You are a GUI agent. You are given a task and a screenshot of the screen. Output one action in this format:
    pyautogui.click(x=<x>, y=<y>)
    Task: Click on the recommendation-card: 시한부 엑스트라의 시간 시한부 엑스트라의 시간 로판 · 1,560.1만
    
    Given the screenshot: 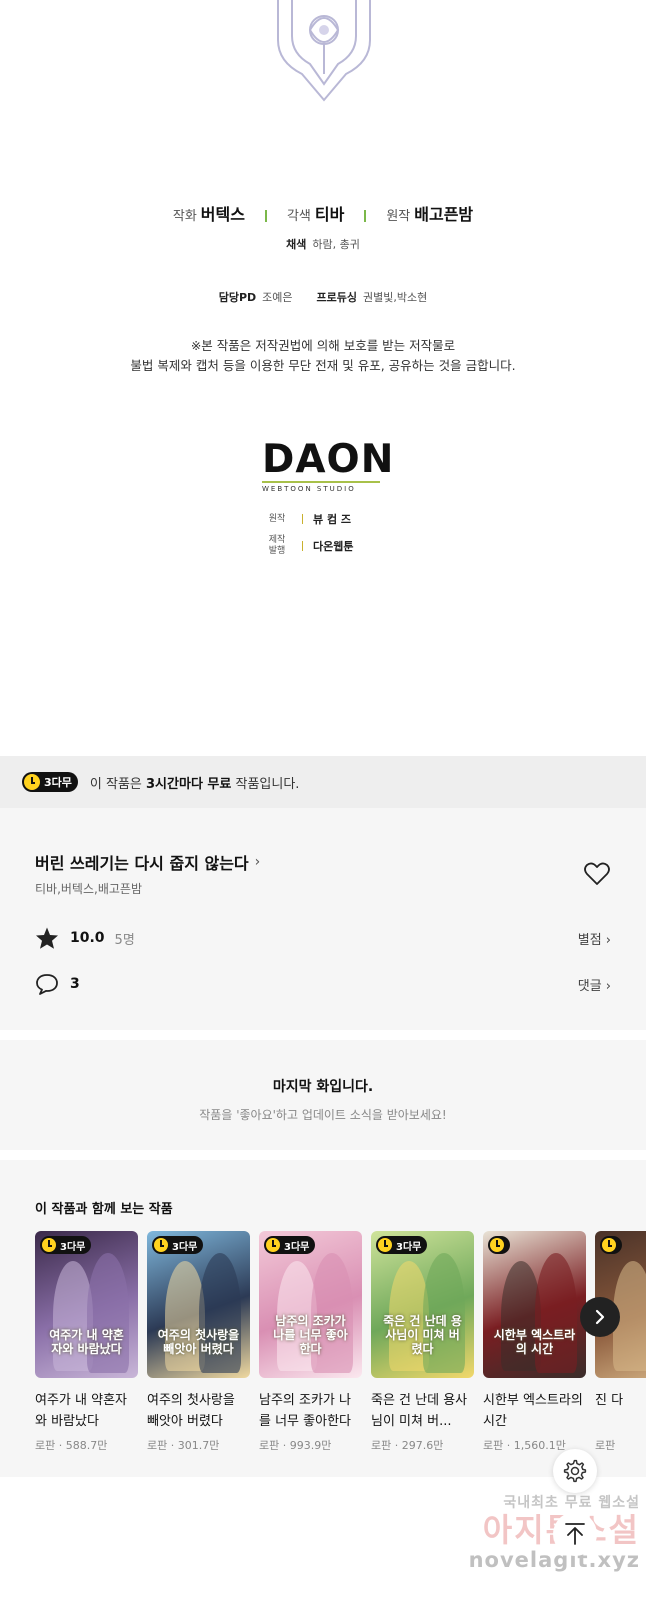 What is the action you would take?
    pyautogui.click(x=534, y=1342)
    